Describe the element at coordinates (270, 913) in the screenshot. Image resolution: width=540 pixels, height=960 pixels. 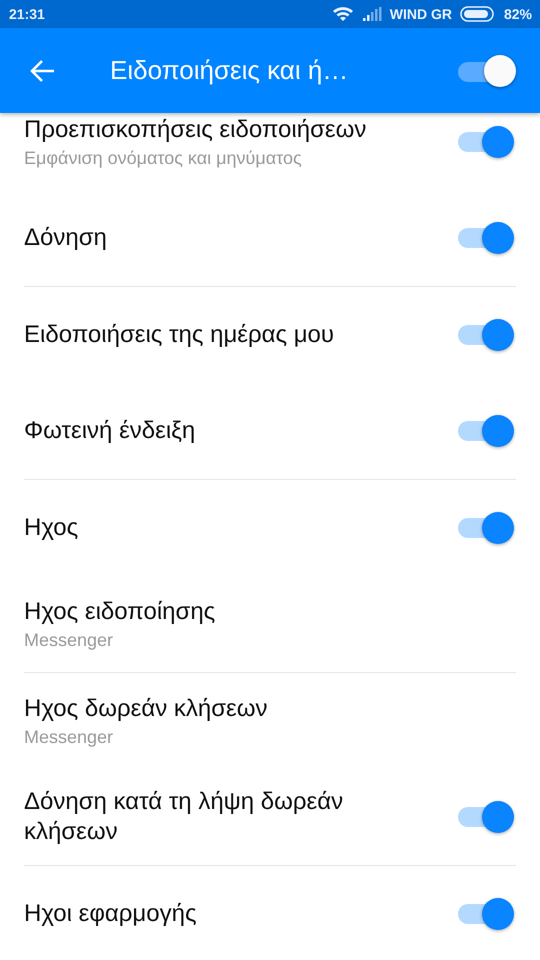
I see `settings-row: Ηχοι εφαρμογής` at that location.